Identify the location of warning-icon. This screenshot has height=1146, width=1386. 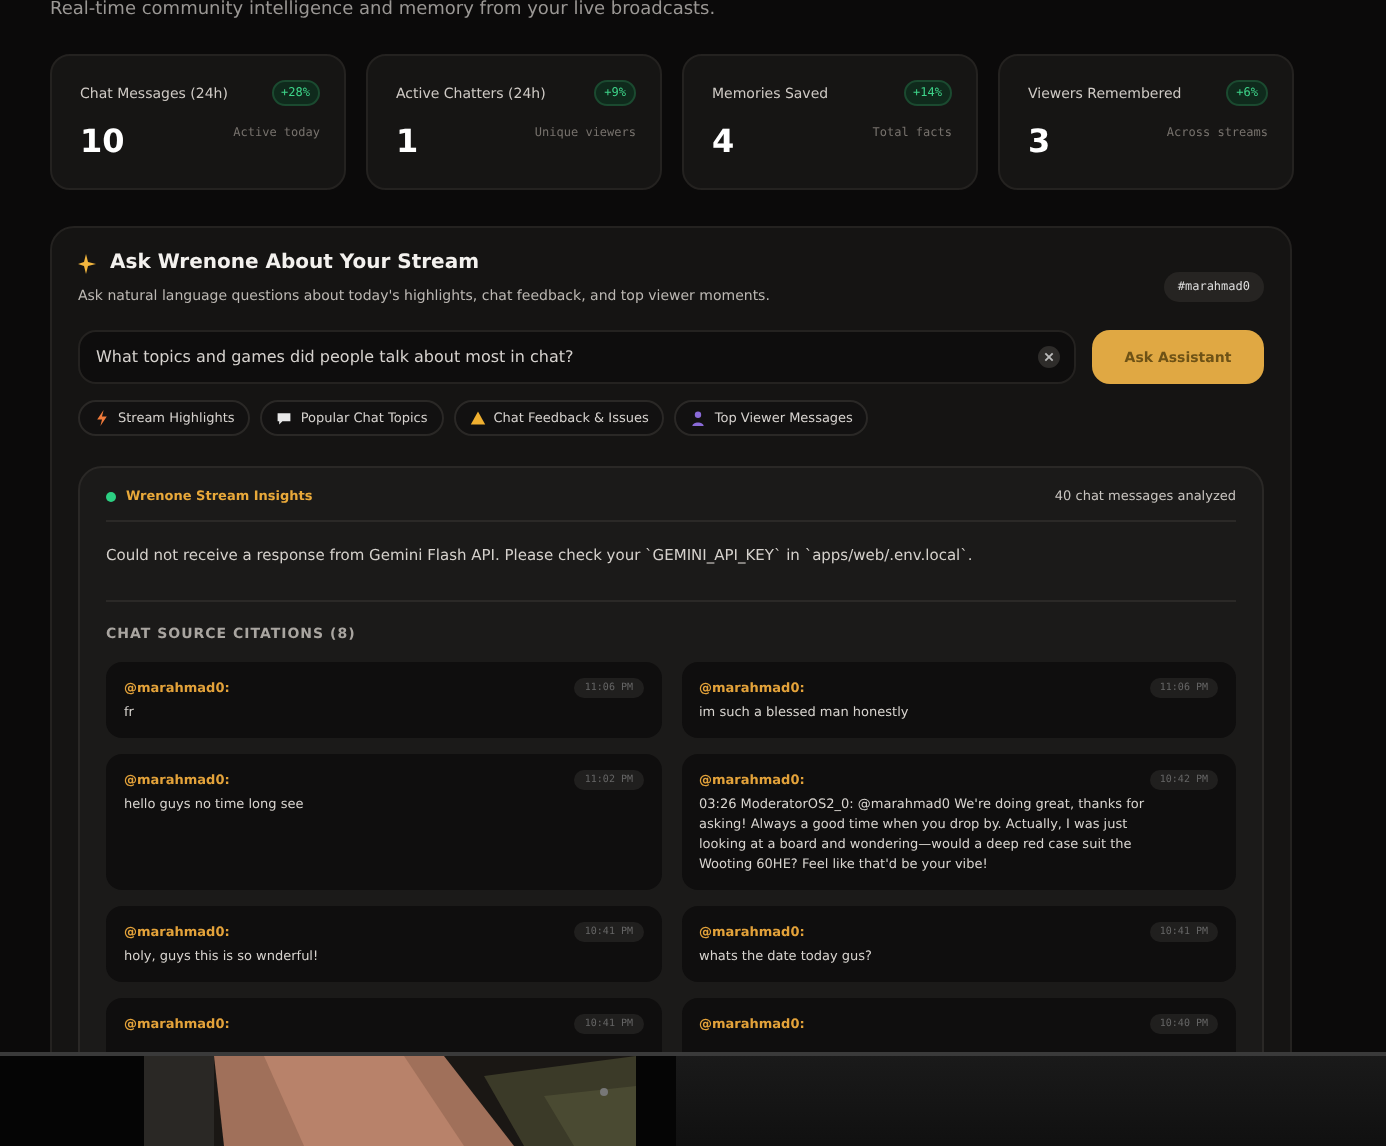
(477, 418).